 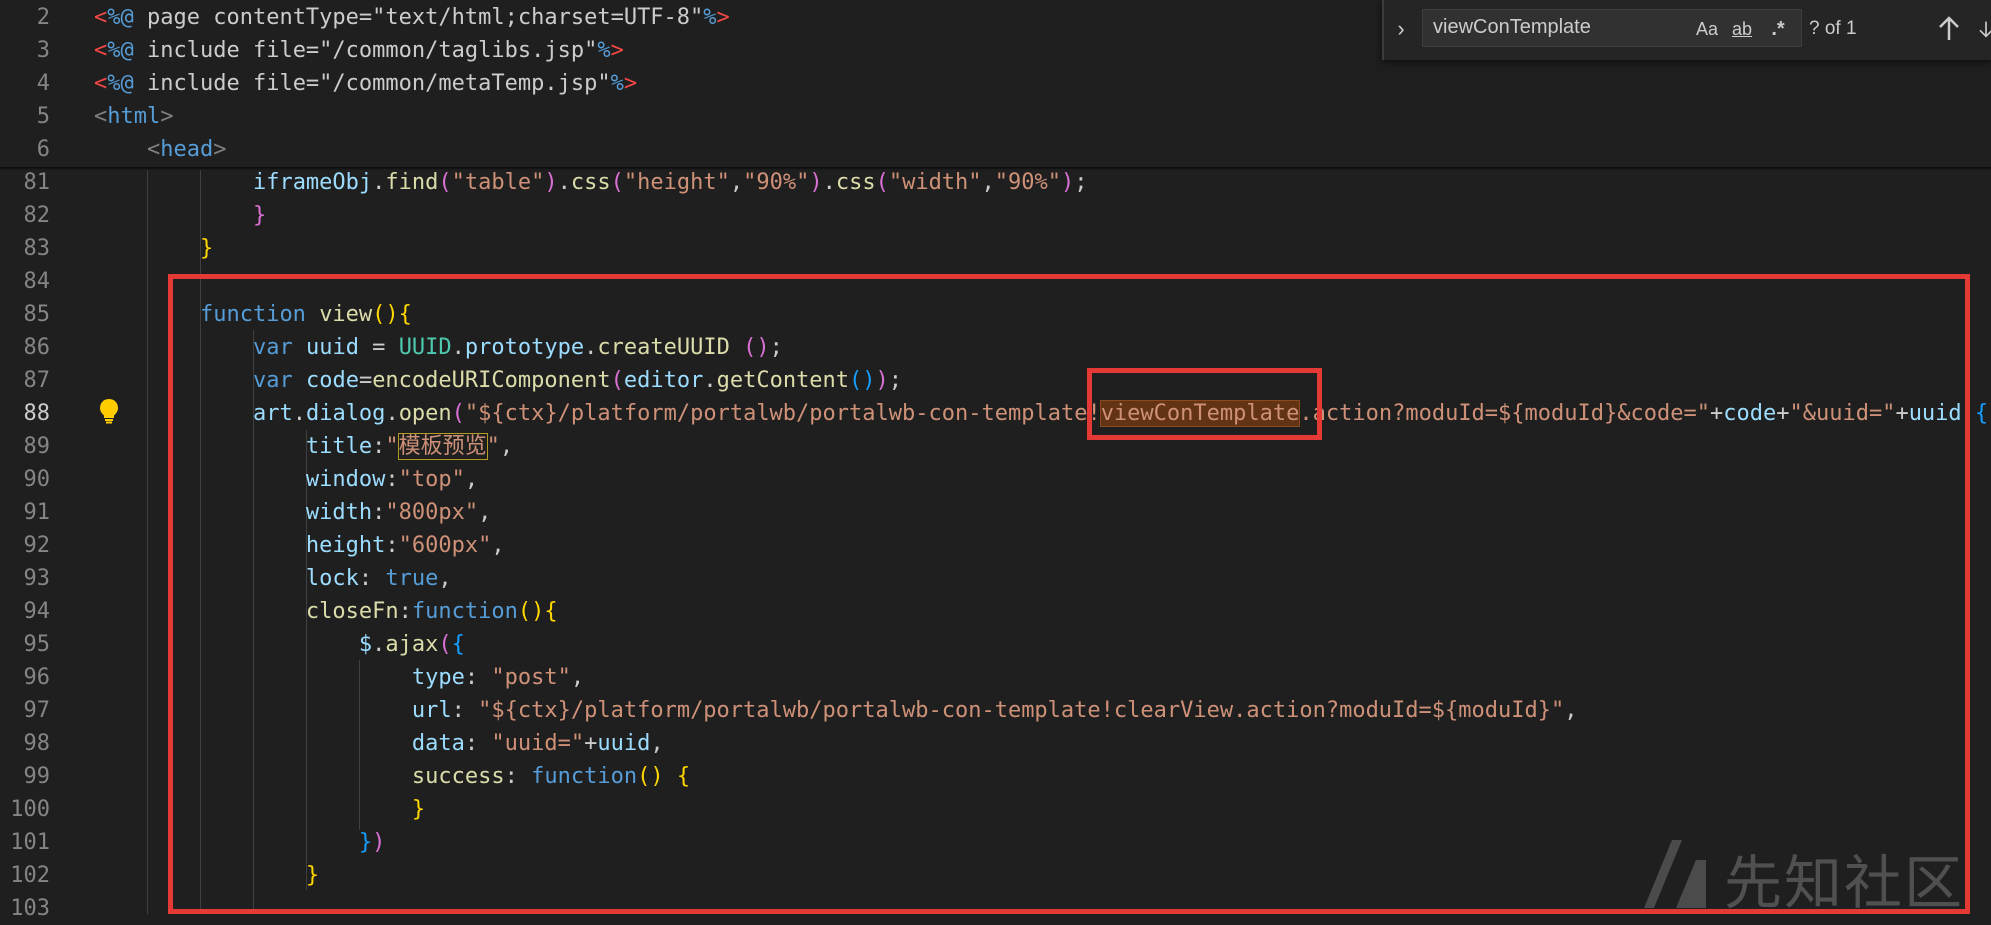 What do you see at coordinates (1401, 29) in the screenshot?
I see `toggle-replace-chevron-icon: ›` at bounding box center [1401, 29].